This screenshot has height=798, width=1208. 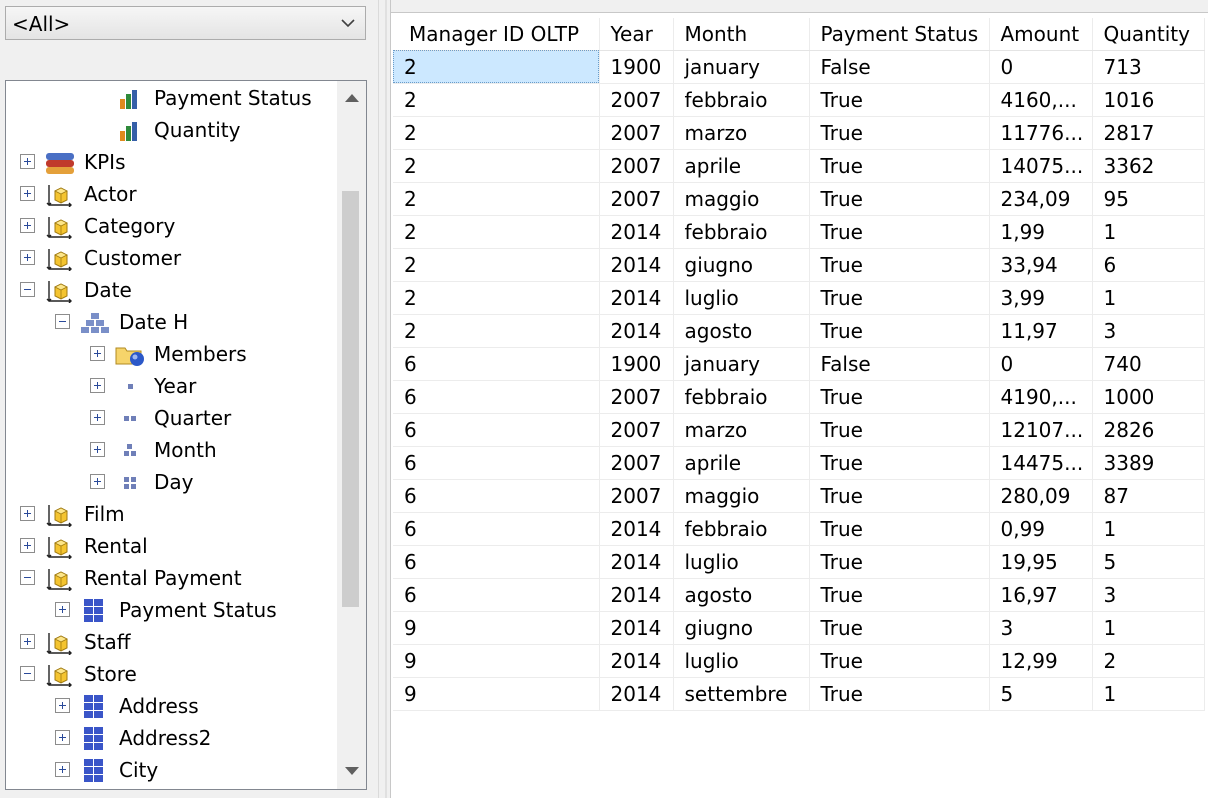 What do you see at coordinates (899, 67) in the screenshot?
I see `table-cell: False` at bounding box center [899, 67].